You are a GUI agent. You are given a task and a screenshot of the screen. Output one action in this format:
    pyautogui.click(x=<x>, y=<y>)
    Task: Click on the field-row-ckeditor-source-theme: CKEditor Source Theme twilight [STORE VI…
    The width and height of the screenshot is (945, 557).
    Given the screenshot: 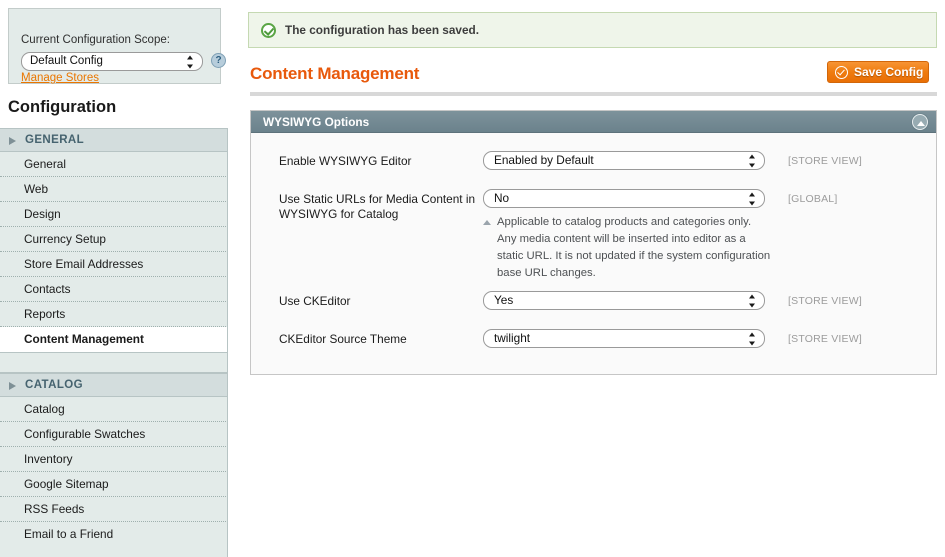 What is the action you would take?
    pyautogui.click(x=593, y=343)
    